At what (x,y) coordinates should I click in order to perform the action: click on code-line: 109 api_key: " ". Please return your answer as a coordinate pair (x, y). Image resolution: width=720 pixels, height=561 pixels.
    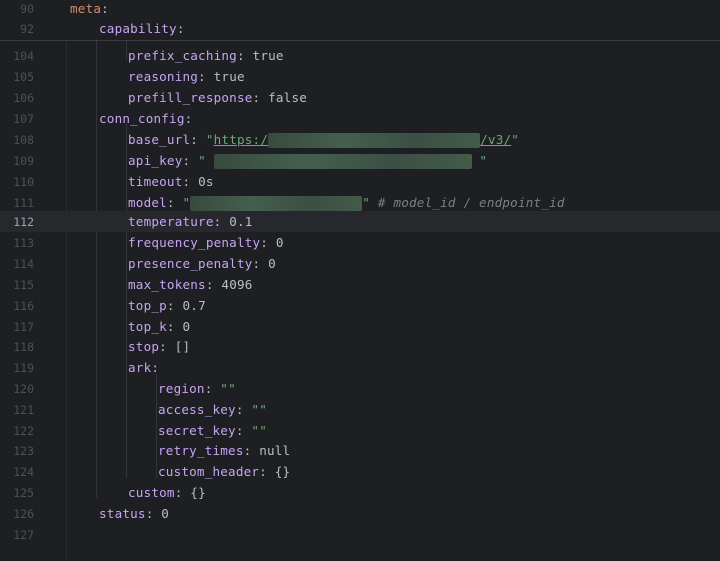
    Looking at the image, I should click on (360, 160).